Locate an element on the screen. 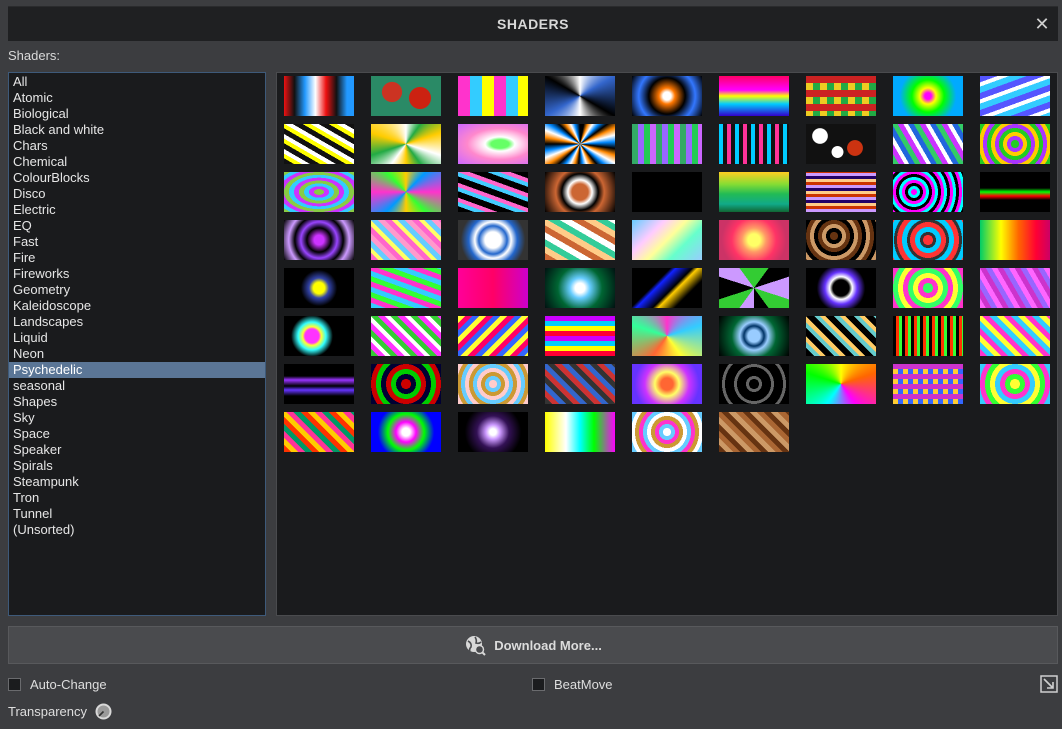 The width and height of the screenshot is (1062, 729). category-item: Spirals is located at coordinates (137, 466).